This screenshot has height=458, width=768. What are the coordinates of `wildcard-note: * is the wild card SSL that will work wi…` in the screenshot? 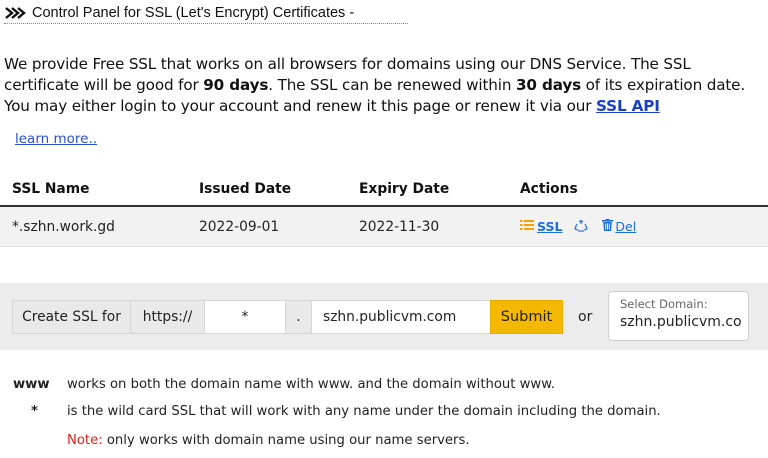 It's located at (384, 411).